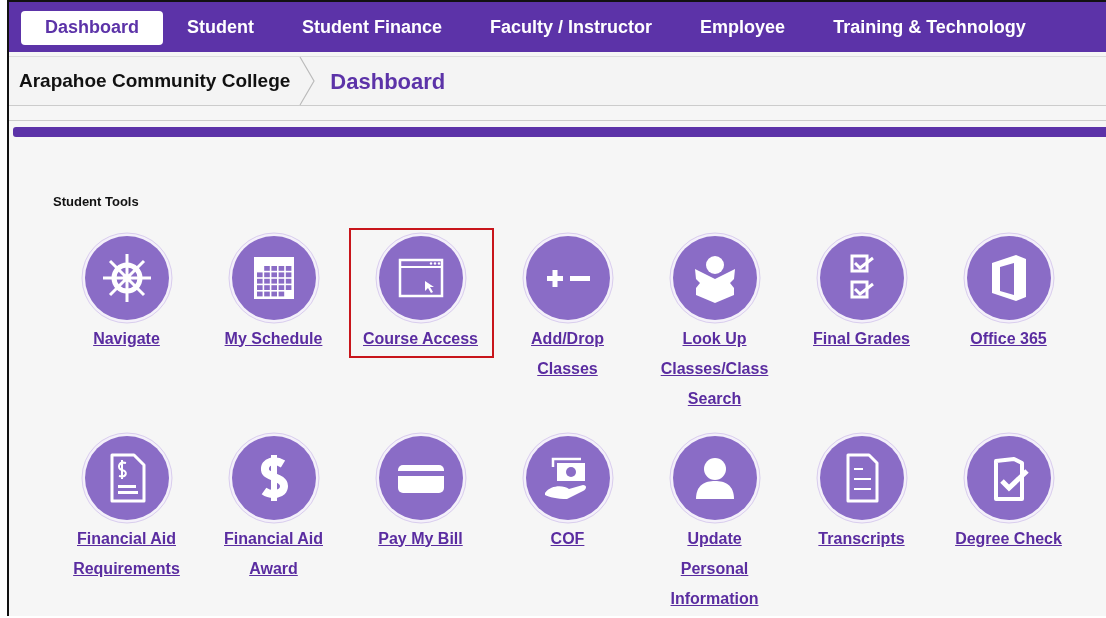 The height and width of the screenshot is (618, 1106). What do you see at coordinates (420, 538) in the screenshot?
I see `tool-link: Pay My Bill` at bounding box center [420, 538].